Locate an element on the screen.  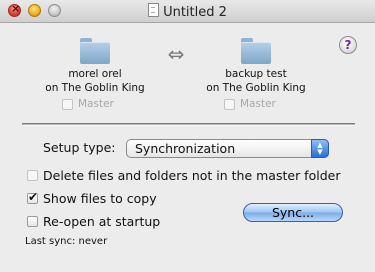
delete-files-checkbox is located at coordinates (32, 175).